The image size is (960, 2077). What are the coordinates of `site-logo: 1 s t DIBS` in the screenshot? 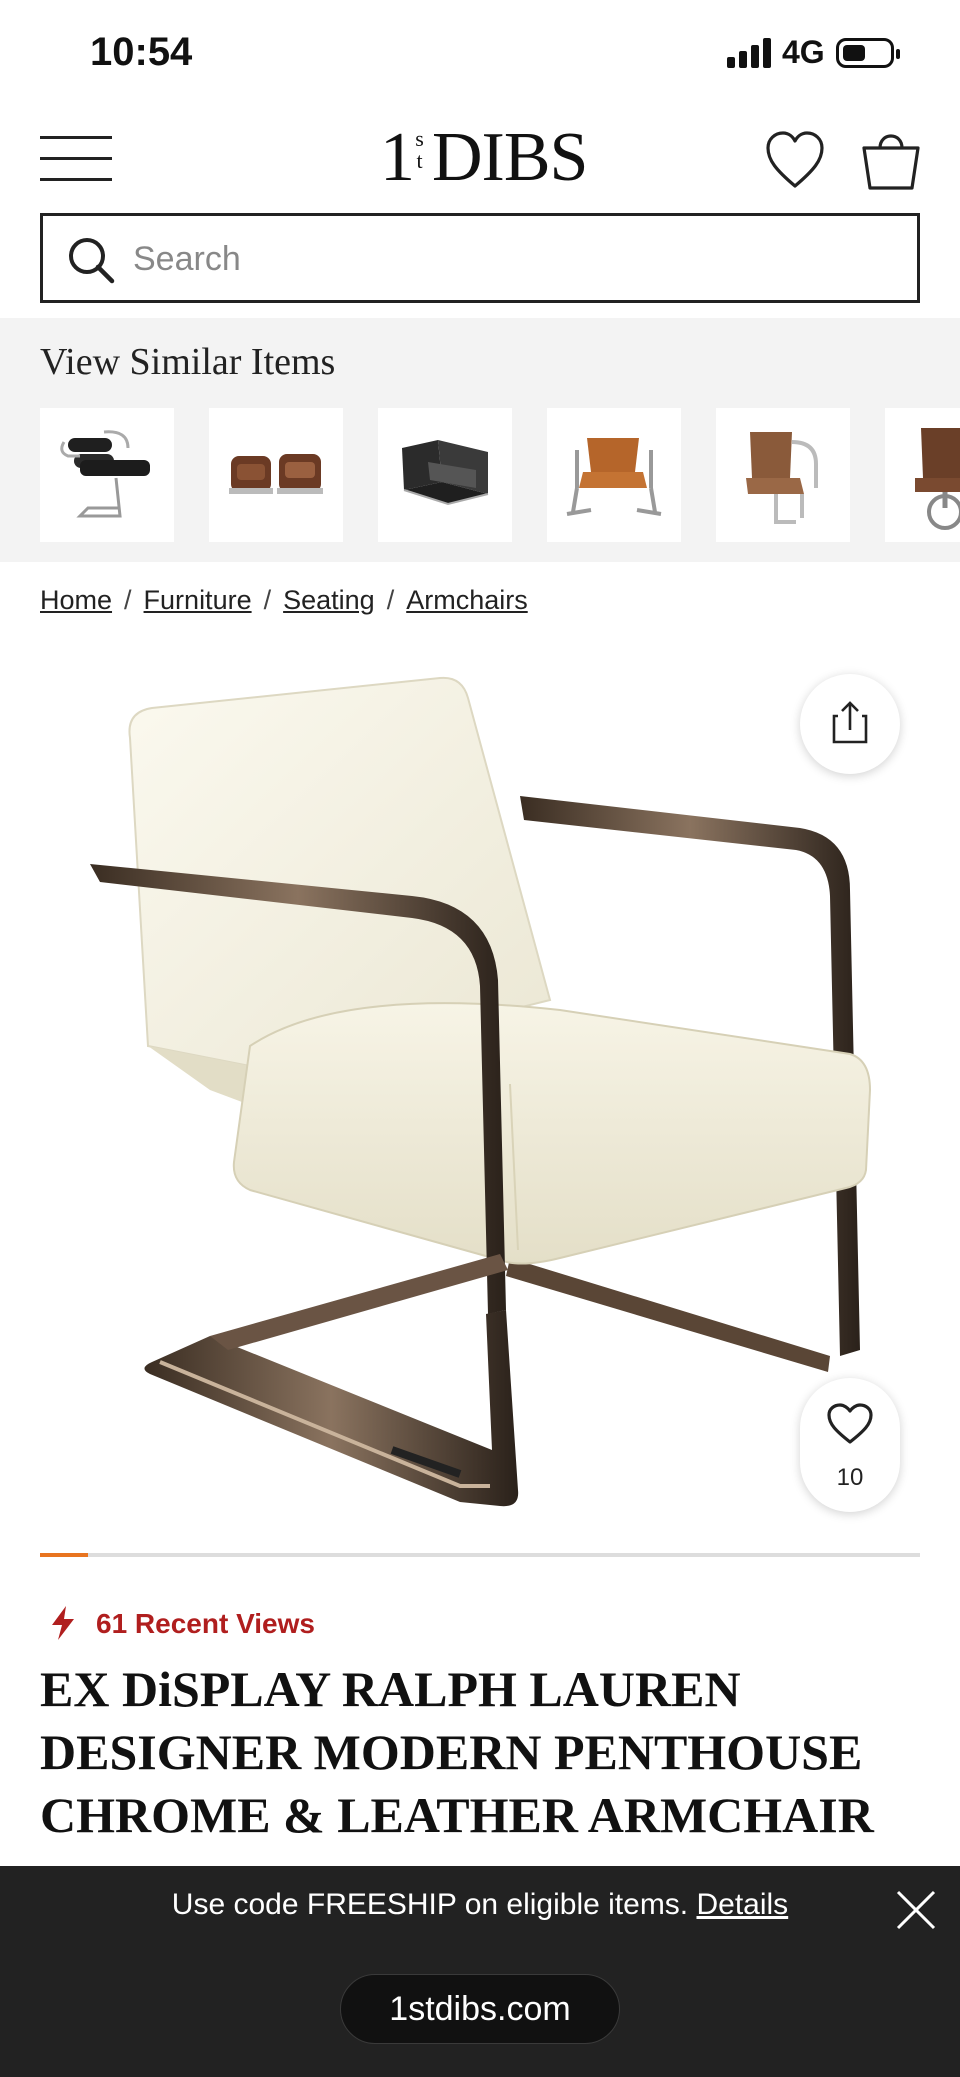 It's located at (484, 158).